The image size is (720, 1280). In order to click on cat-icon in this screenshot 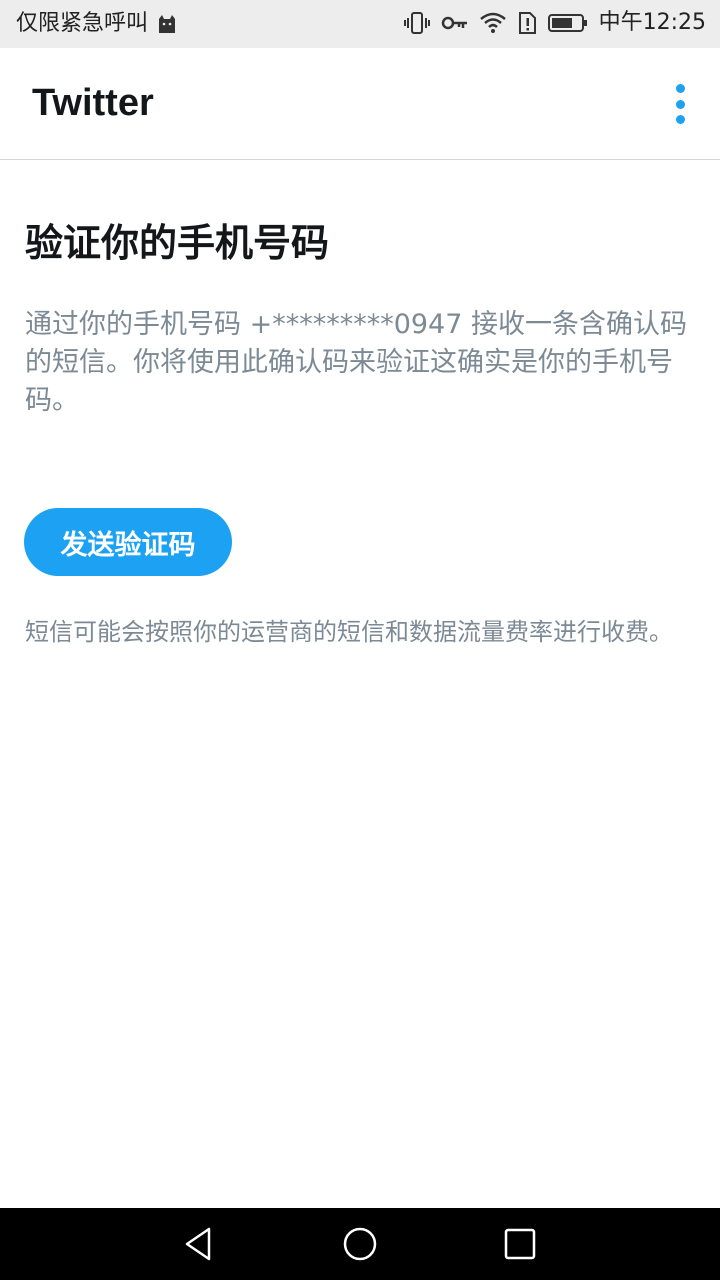, I will do `click(167, 24)`.